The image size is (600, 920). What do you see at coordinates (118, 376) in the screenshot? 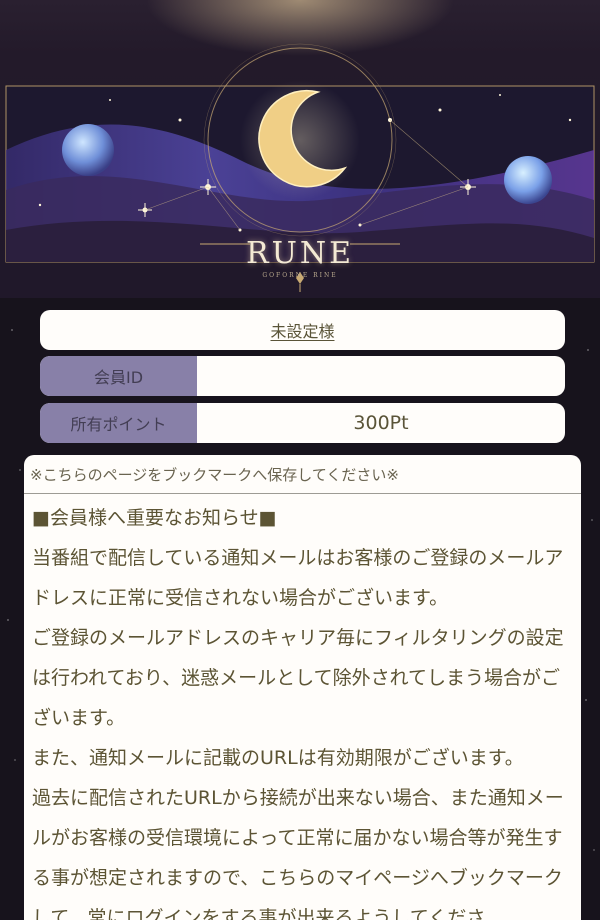
I see `member-id-label: 会員ID` at bounding box center [118, 376].